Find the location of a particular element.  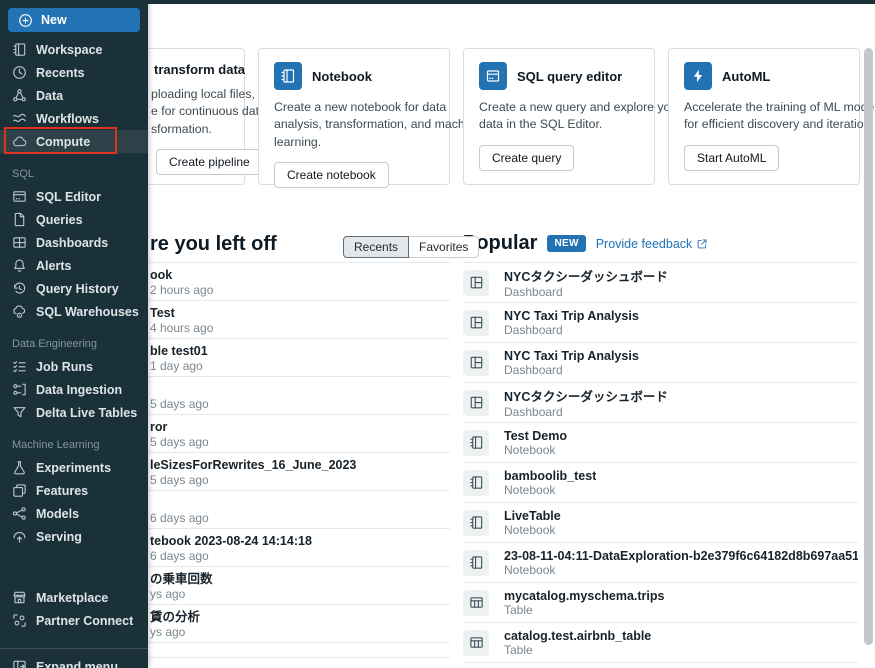

popular-heading-row: Popular NEW Provide feedback is located at coordinates (585, 243).